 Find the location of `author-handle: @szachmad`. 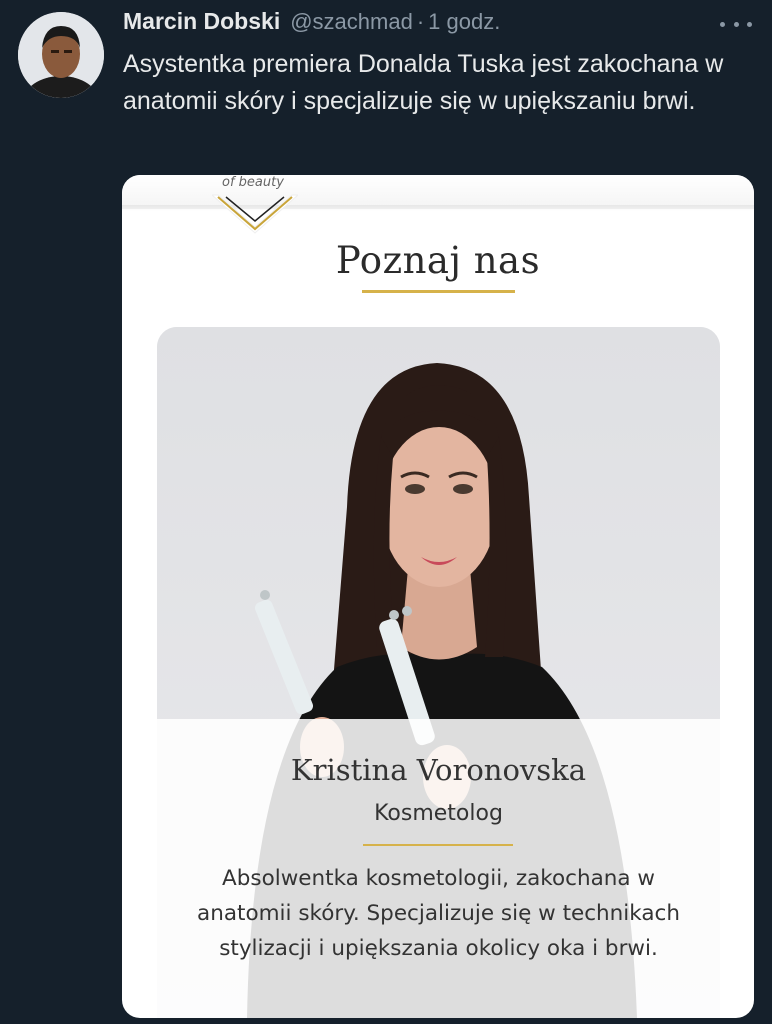

author-handle: @szachmad is located at coordinates (351, 22).